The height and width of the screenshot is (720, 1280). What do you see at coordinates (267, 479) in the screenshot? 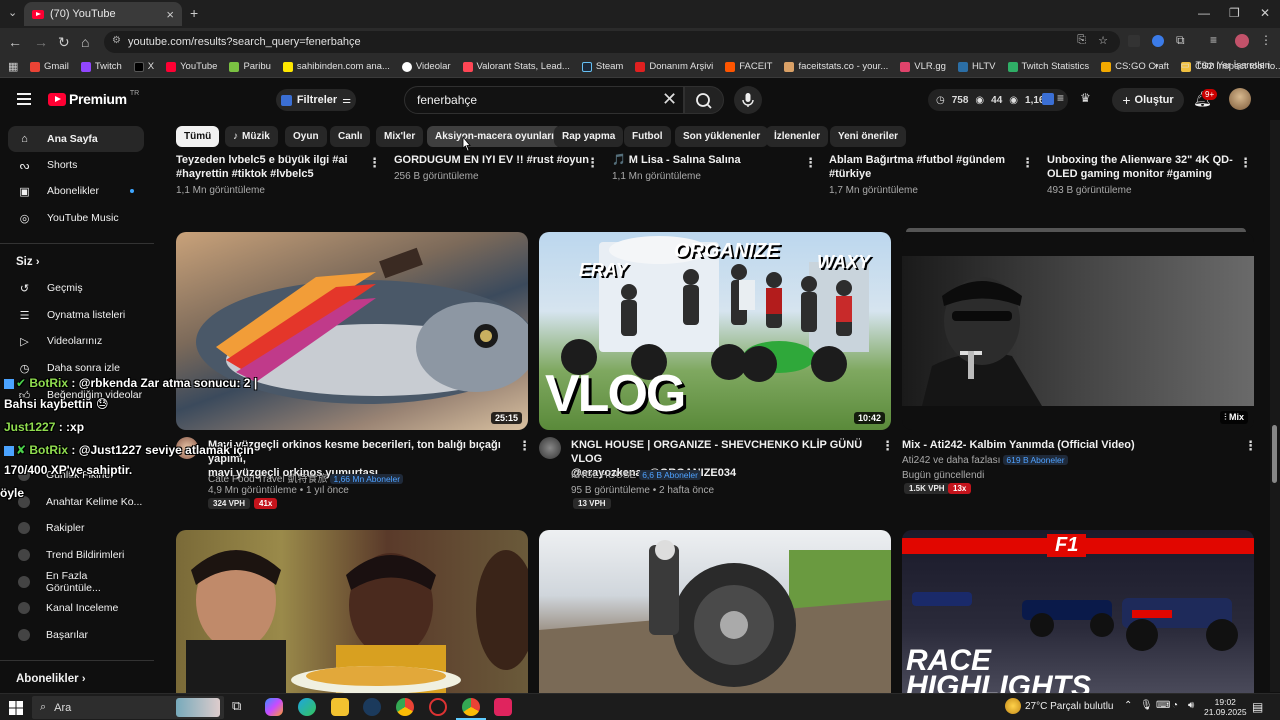
I see `channel-name: Cate Food Travel 凱特食旅` at bounding box center [267, 479].